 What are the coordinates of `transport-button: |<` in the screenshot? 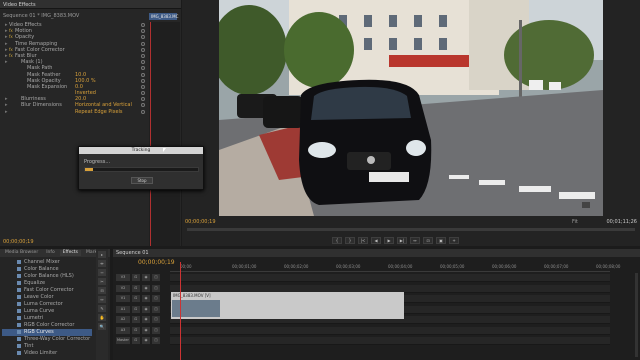 It's located at (363, 240).